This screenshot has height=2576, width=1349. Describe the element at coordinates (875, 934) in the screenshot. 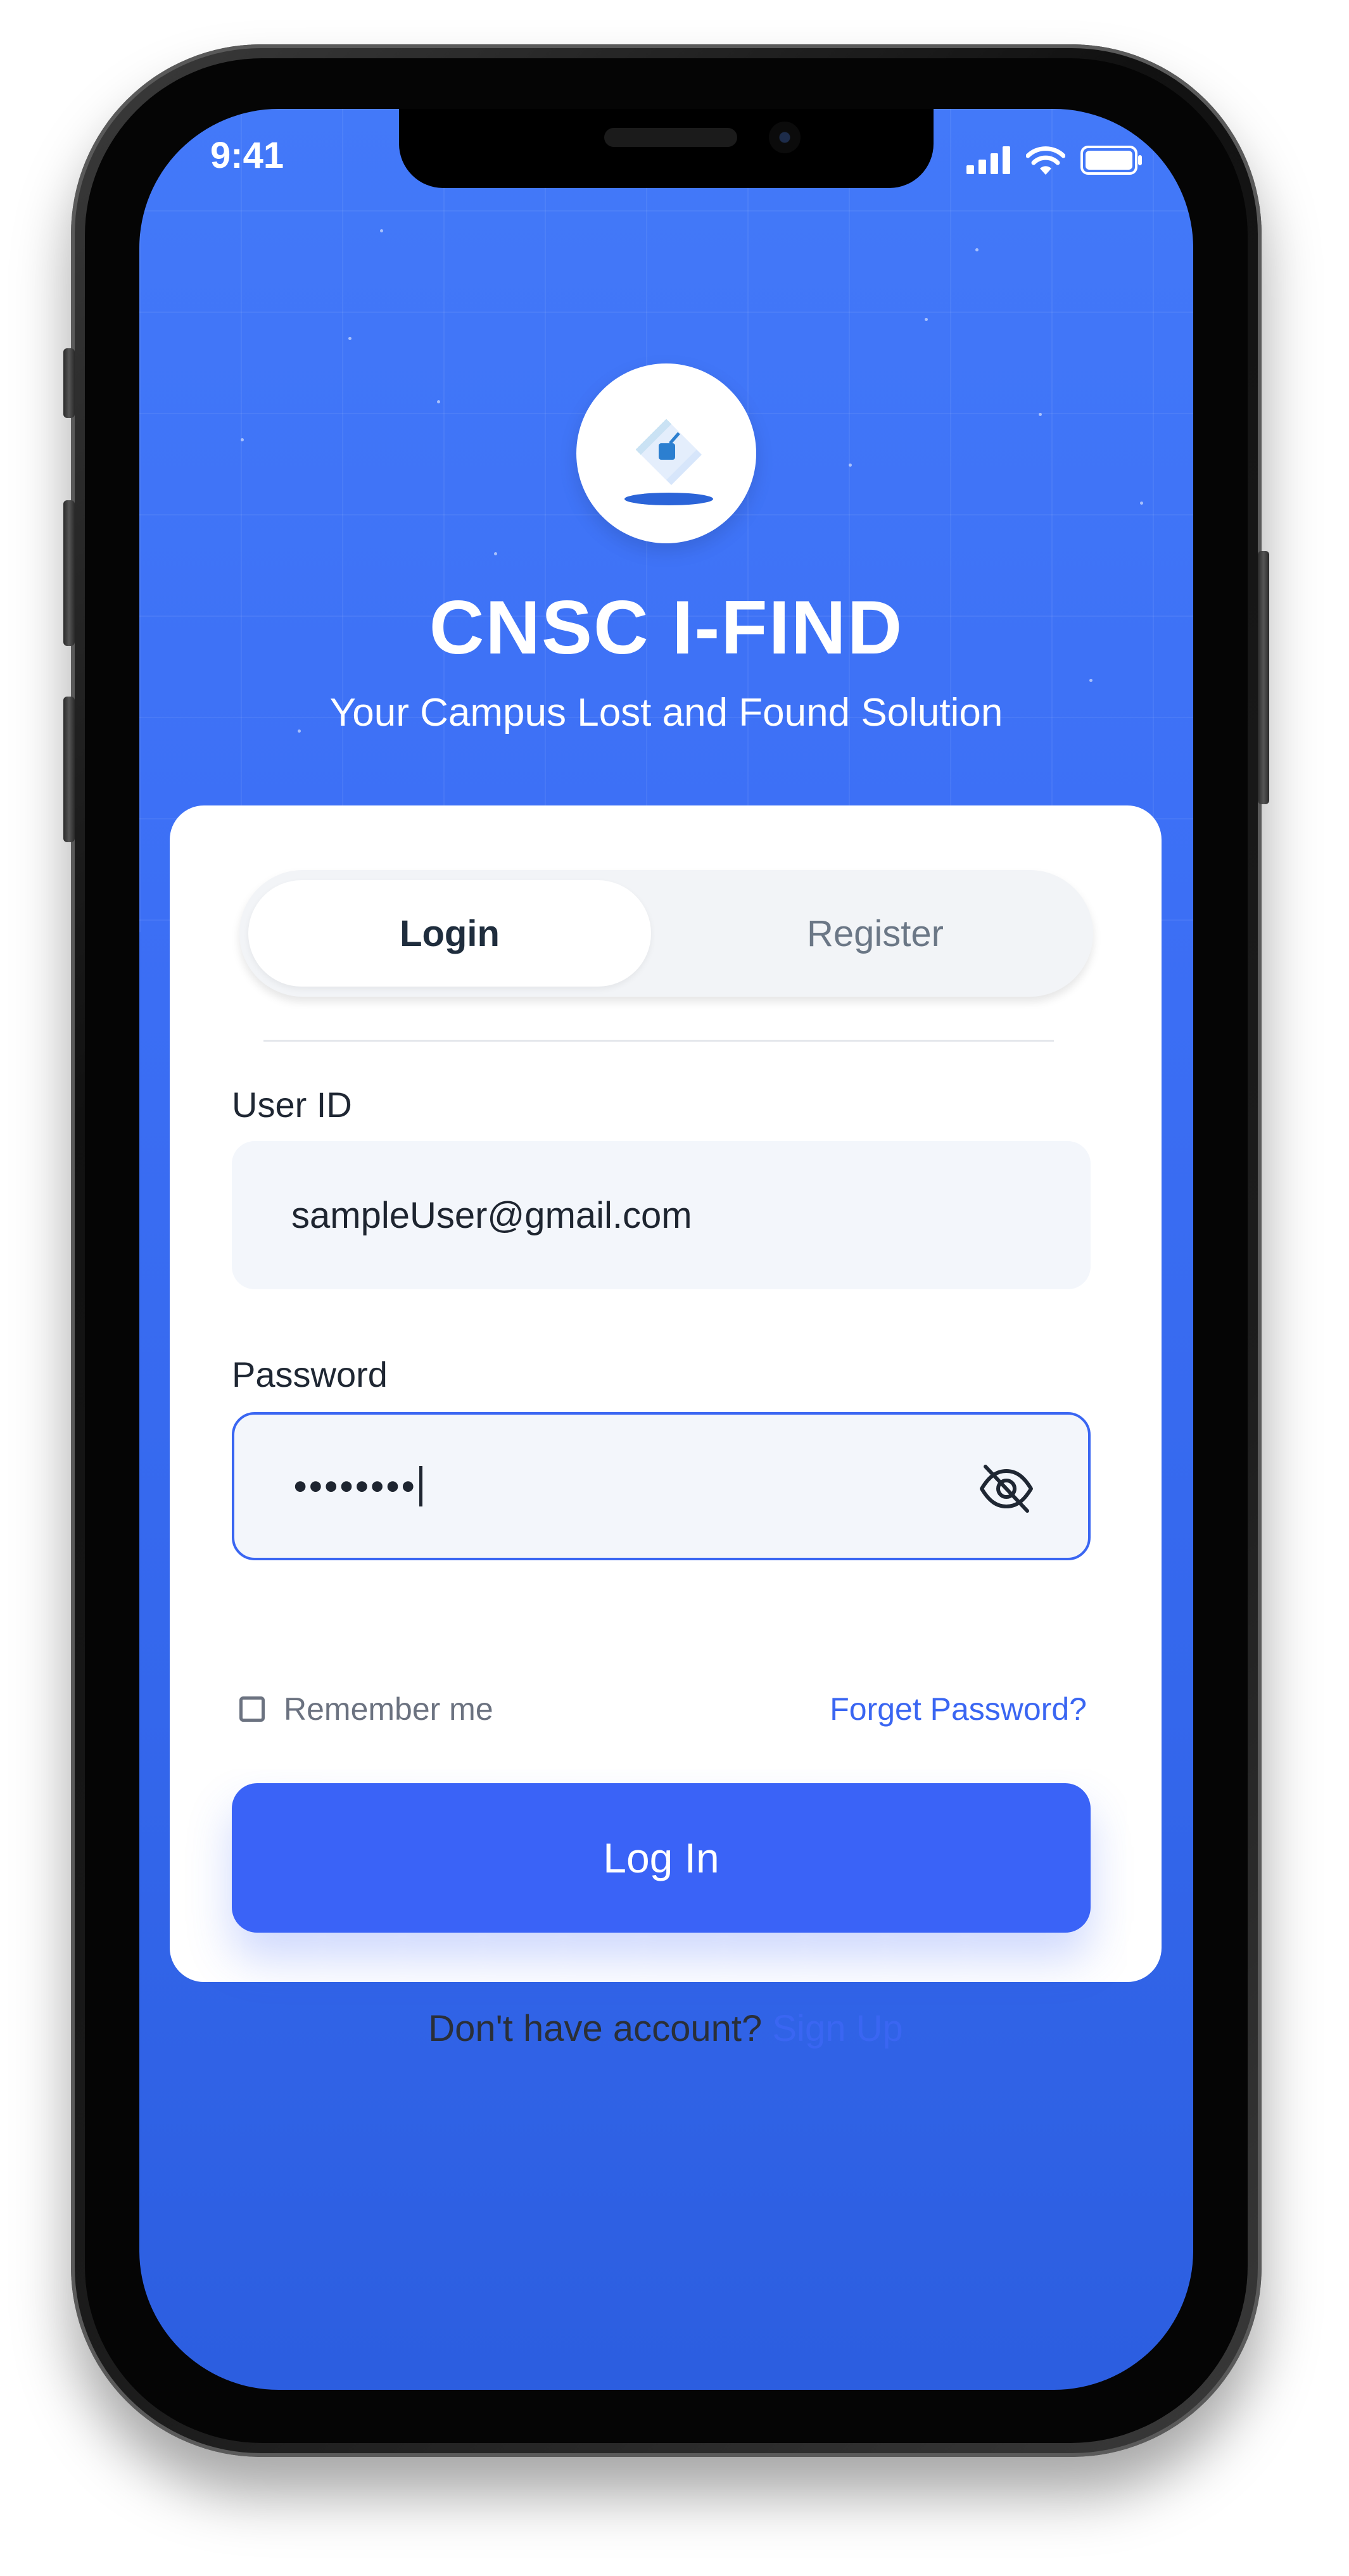

I see `tab-register: Register` at that location.